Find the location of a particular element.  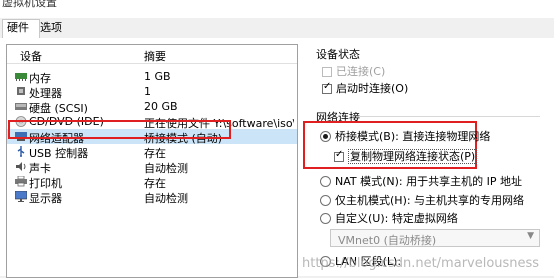

connect-on-power-checkbox: 启动时连接(O) is located at coordinates (365, 88).